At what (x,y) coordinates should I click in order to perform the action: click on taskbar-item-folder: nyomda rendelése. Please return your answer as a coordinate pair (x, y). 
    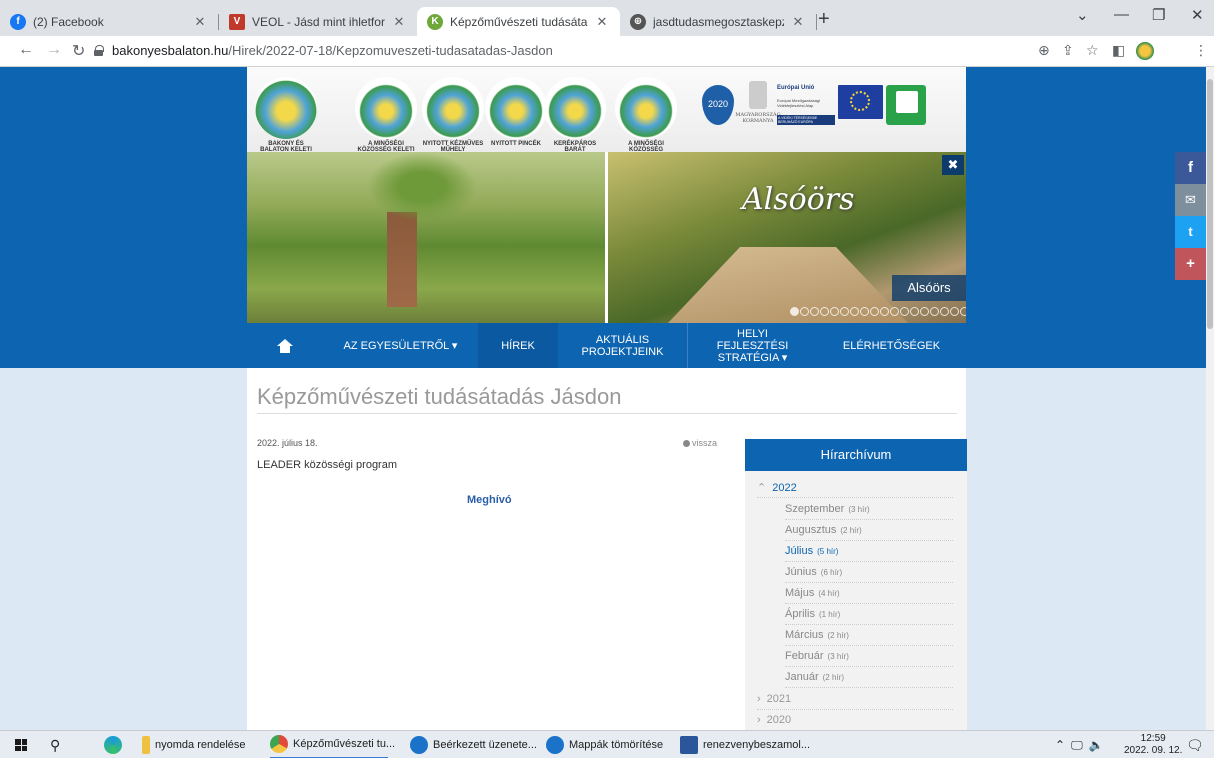
    Looking at the image, I should click on (194, 744).